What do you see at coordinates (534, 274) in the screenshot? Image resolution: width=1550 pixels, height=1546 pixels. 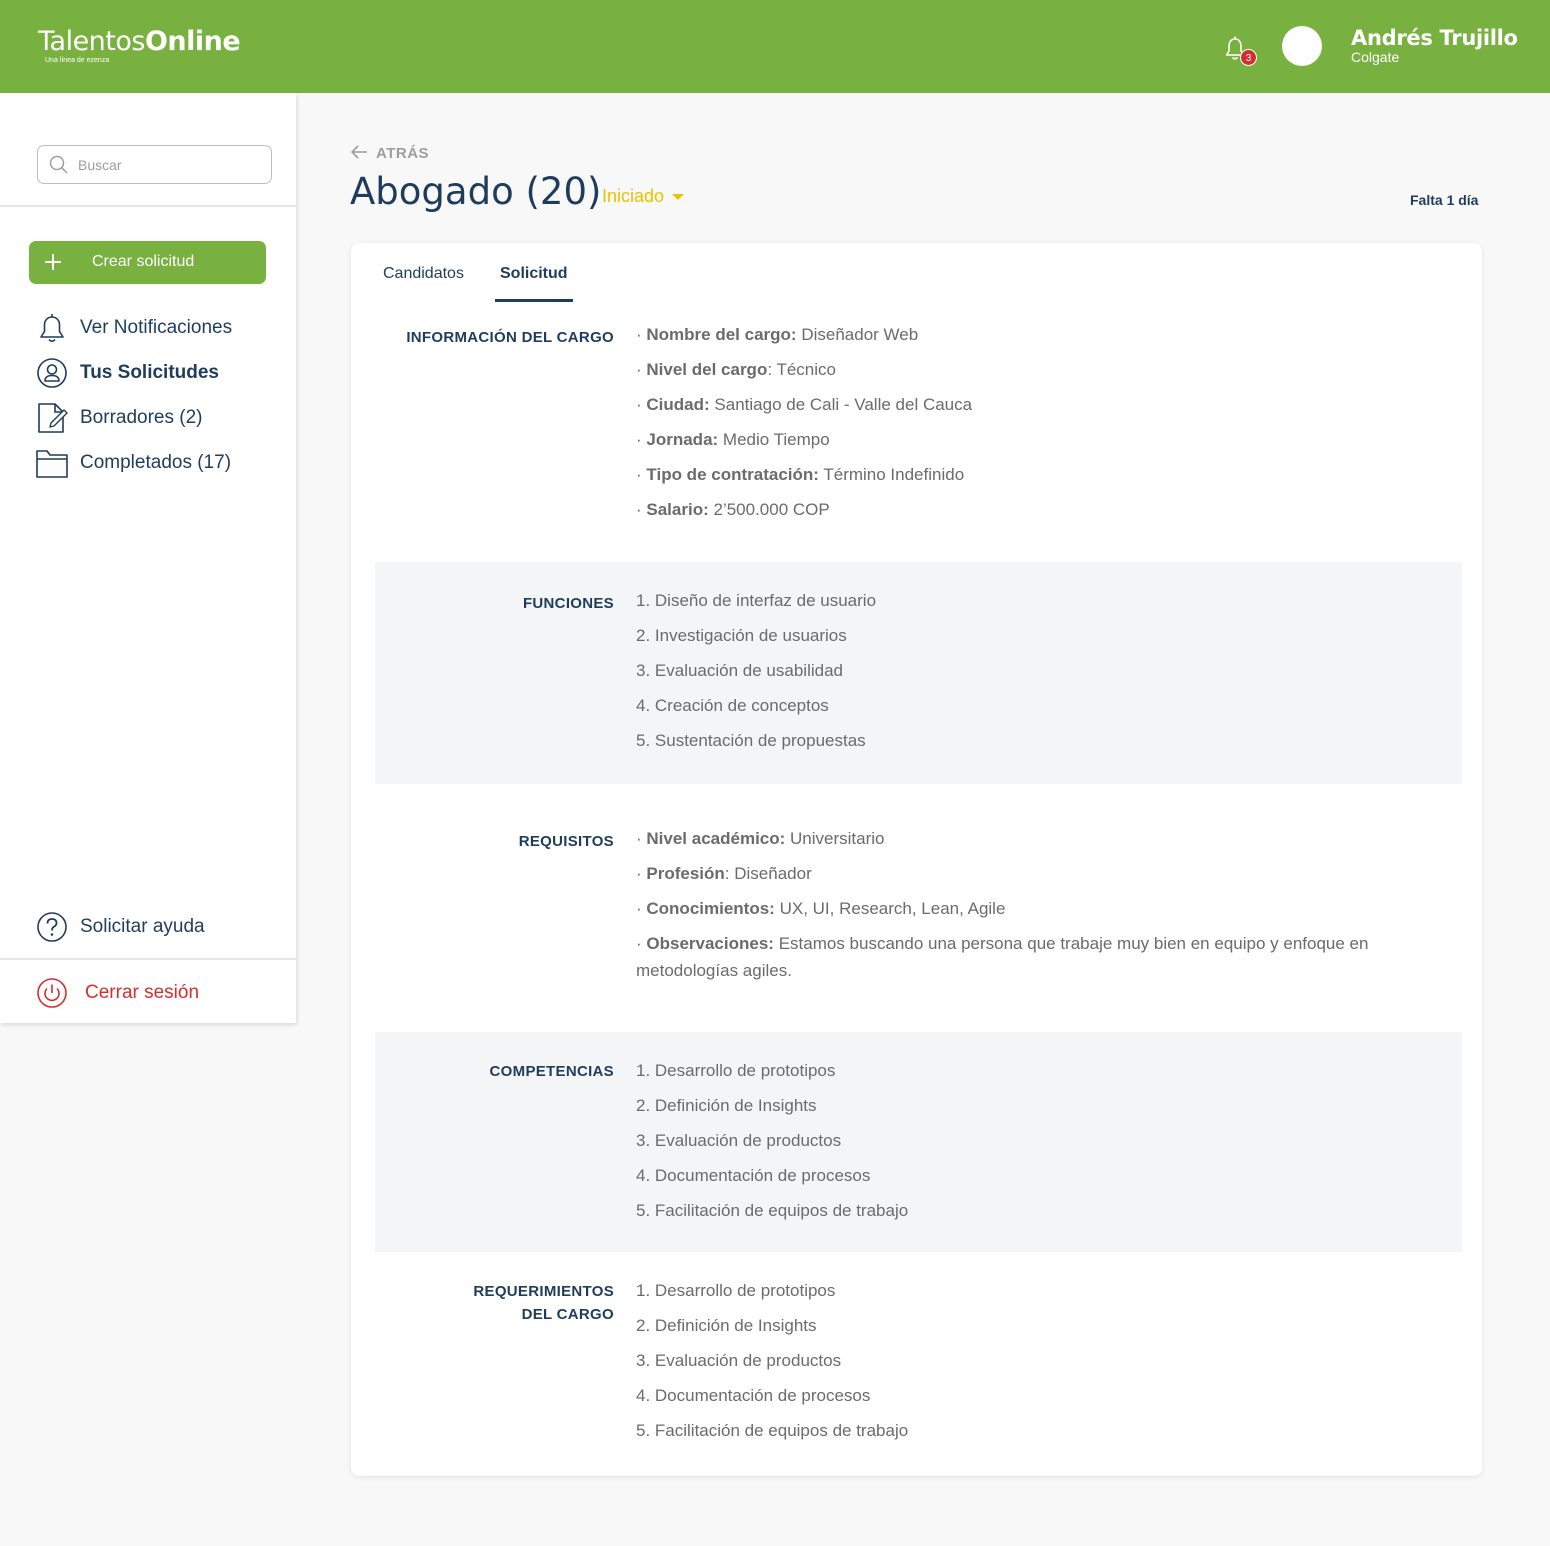 I see `tab-request: Solicitud` at bounding box center [534, 274].